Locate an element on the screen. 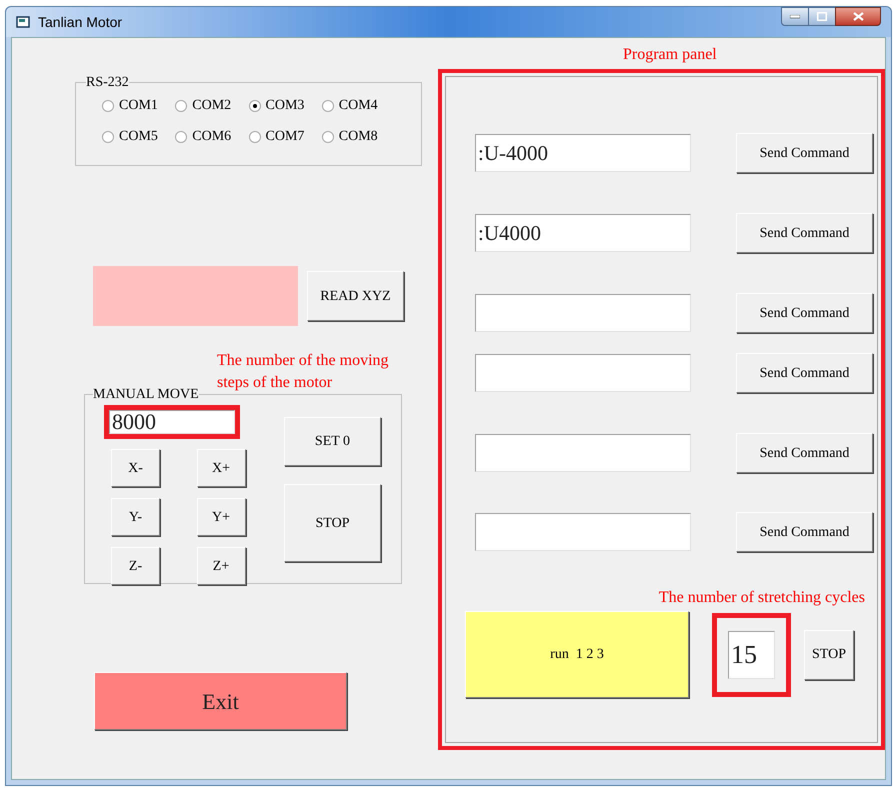 The image size is (894, 788). com-radio: COM2 is located at coordinates (211, 105).